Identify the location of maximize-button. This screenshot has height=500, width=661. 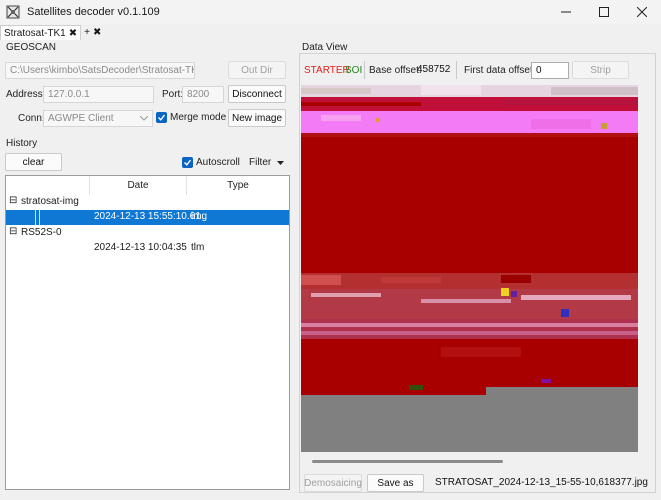
(604, 12).